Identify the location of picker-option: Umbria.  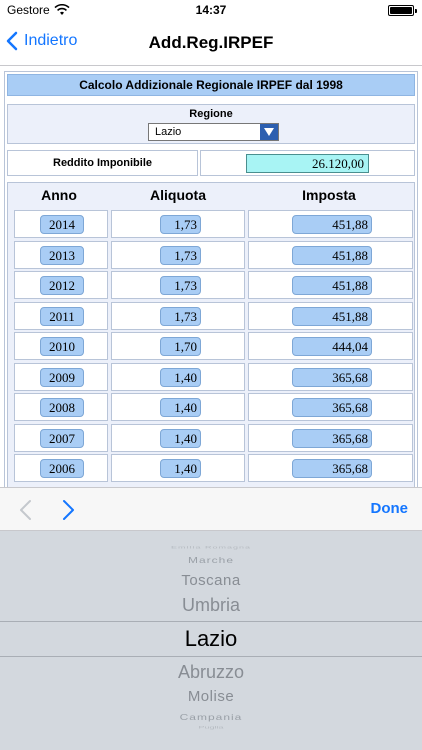
(211, 605).